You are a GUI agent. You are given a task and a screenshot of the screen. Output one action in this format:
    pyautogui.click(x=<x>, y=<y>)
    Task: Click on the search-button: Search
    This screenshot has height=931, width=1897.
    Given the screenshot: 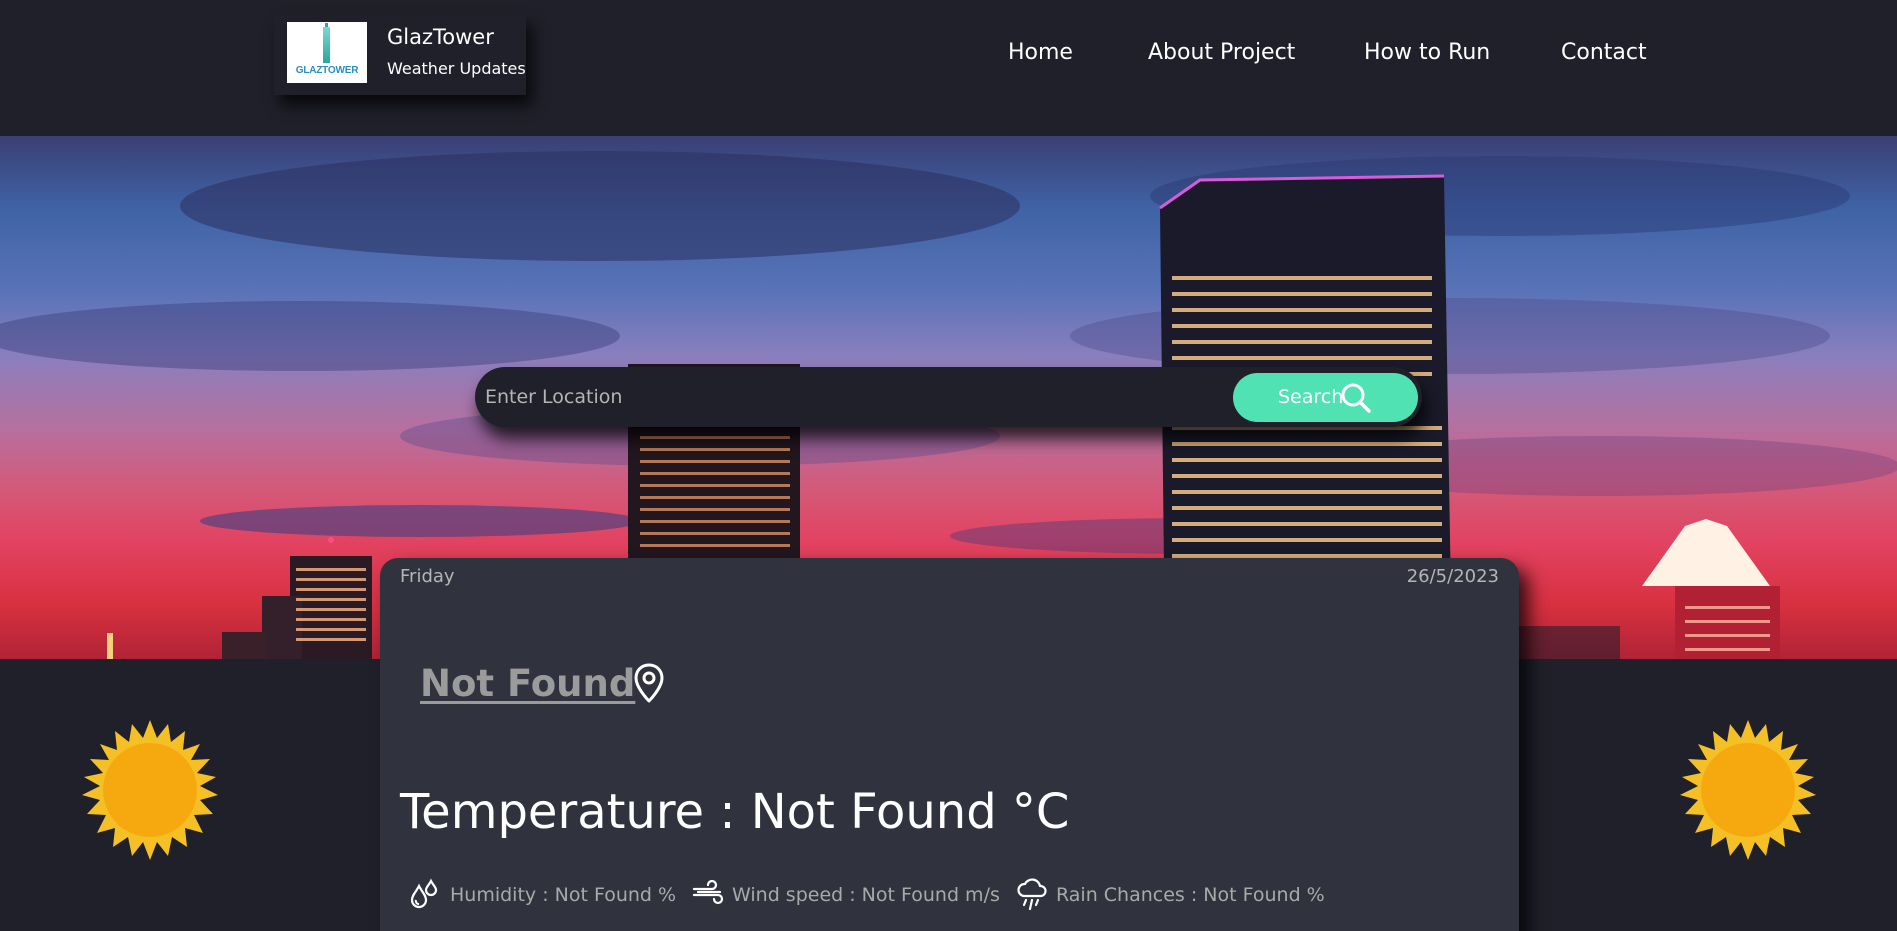 What is the action you would take?
    pyautogui.click(x=1325, y=397)
    